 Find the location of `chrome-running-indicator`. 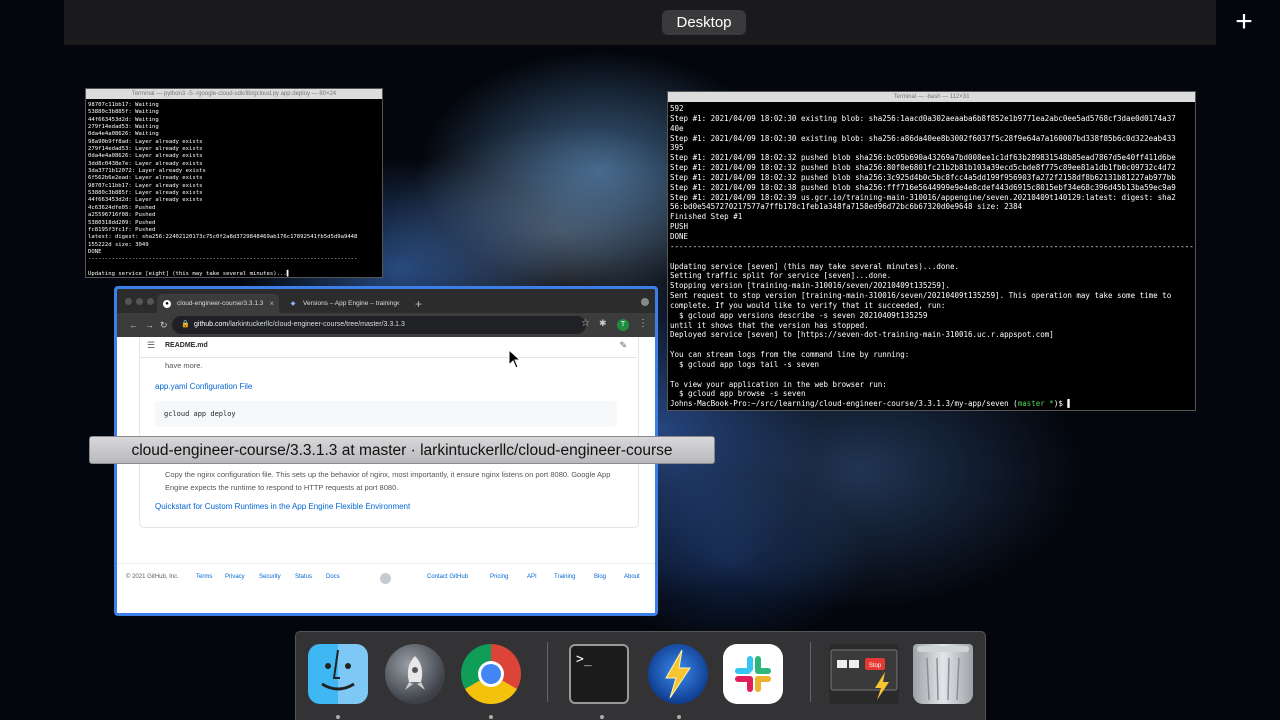

chrome-running-indicator is located at coordinates (491, 717).